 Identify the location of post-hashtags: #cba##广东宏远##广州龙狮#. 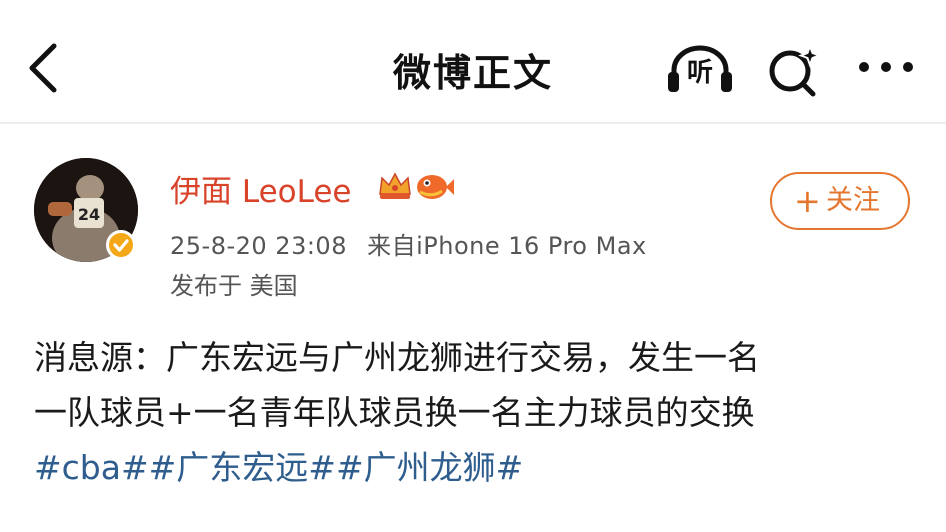
(484, 467).